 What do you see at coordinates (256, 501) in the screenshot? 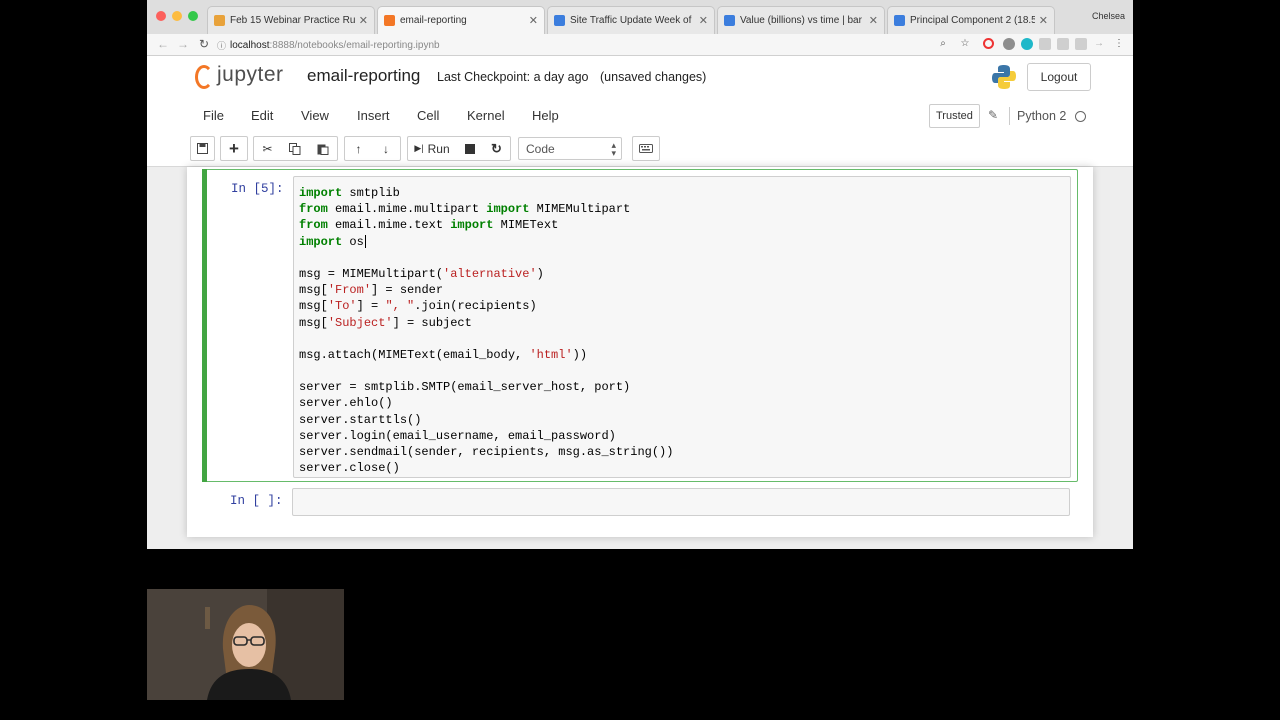
I see `input-prompt: In [ ]:` at bounding box center [256, 501].